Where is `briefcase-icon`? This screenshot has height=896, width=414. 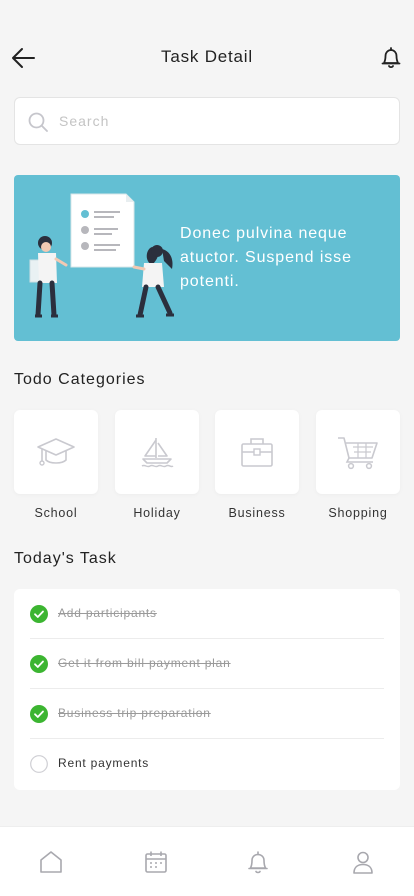
briefcase-icon is located at coordinates (257, 452).